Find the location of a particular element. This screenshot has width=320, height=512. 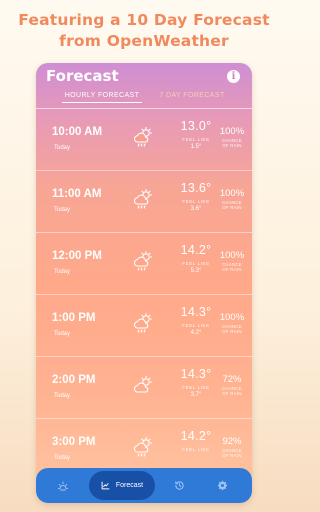

feels-like-value: 4.2° is located at coordinates (196, 333).